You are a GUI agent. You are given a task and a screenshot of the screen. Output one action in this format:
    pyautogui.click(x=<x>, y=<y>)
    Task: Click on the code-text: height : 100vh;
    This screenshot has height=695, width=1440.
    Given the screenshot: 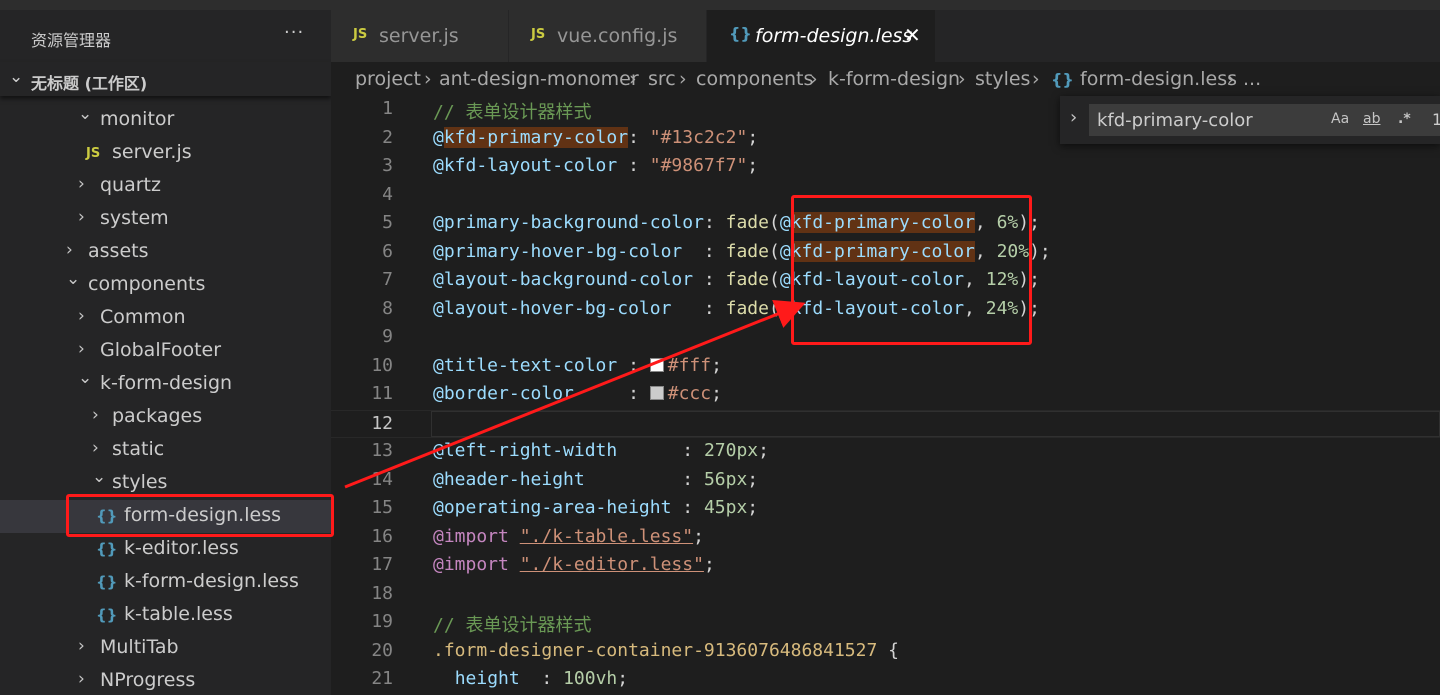 What is the action you would take?
    pyautogui.click(x=530, y=678)
    